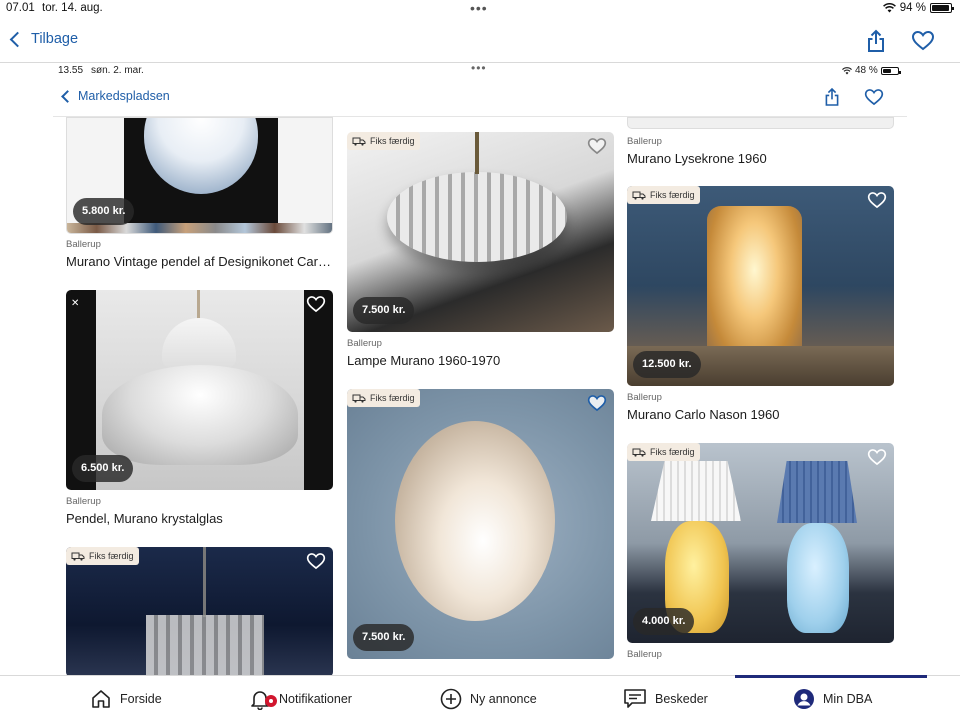  Describe the element at coordinates (848, 698) in the screenshot. I see `tab-label: Min DBA` at that location.